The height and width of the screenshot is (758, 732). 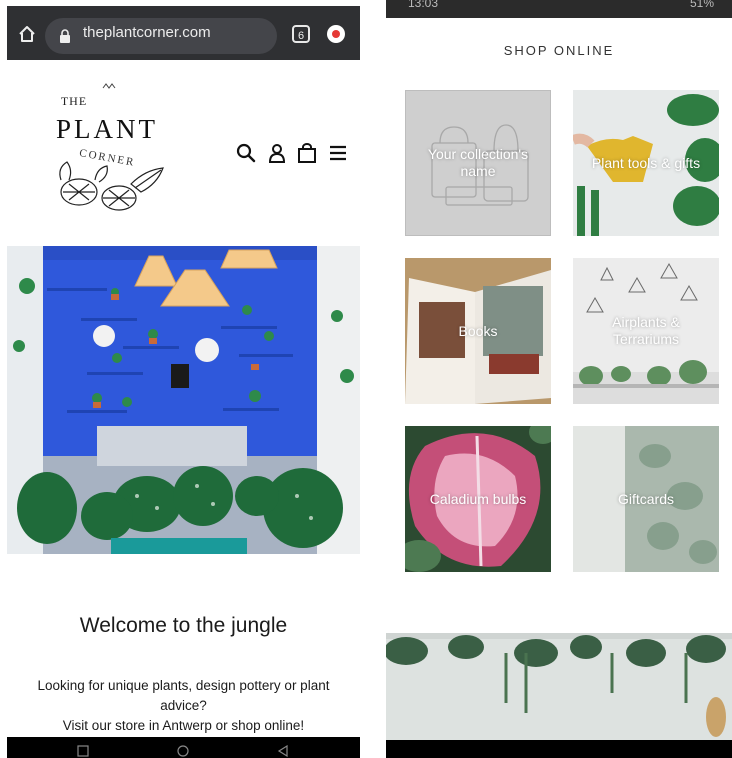 I want to click on shop-online-heading: SHOP ONLINE, so click(x=559, y=50).